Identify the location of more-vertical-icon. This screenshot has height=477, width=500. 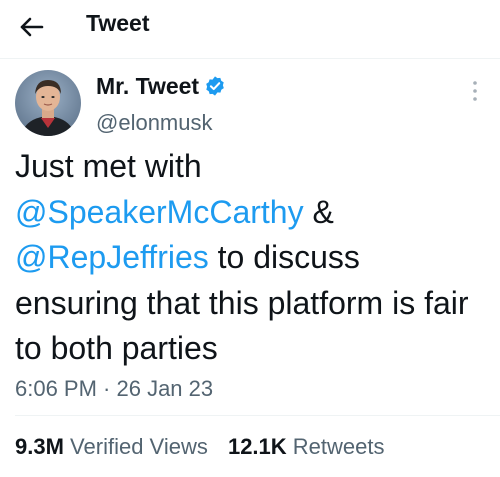
(475, 91).